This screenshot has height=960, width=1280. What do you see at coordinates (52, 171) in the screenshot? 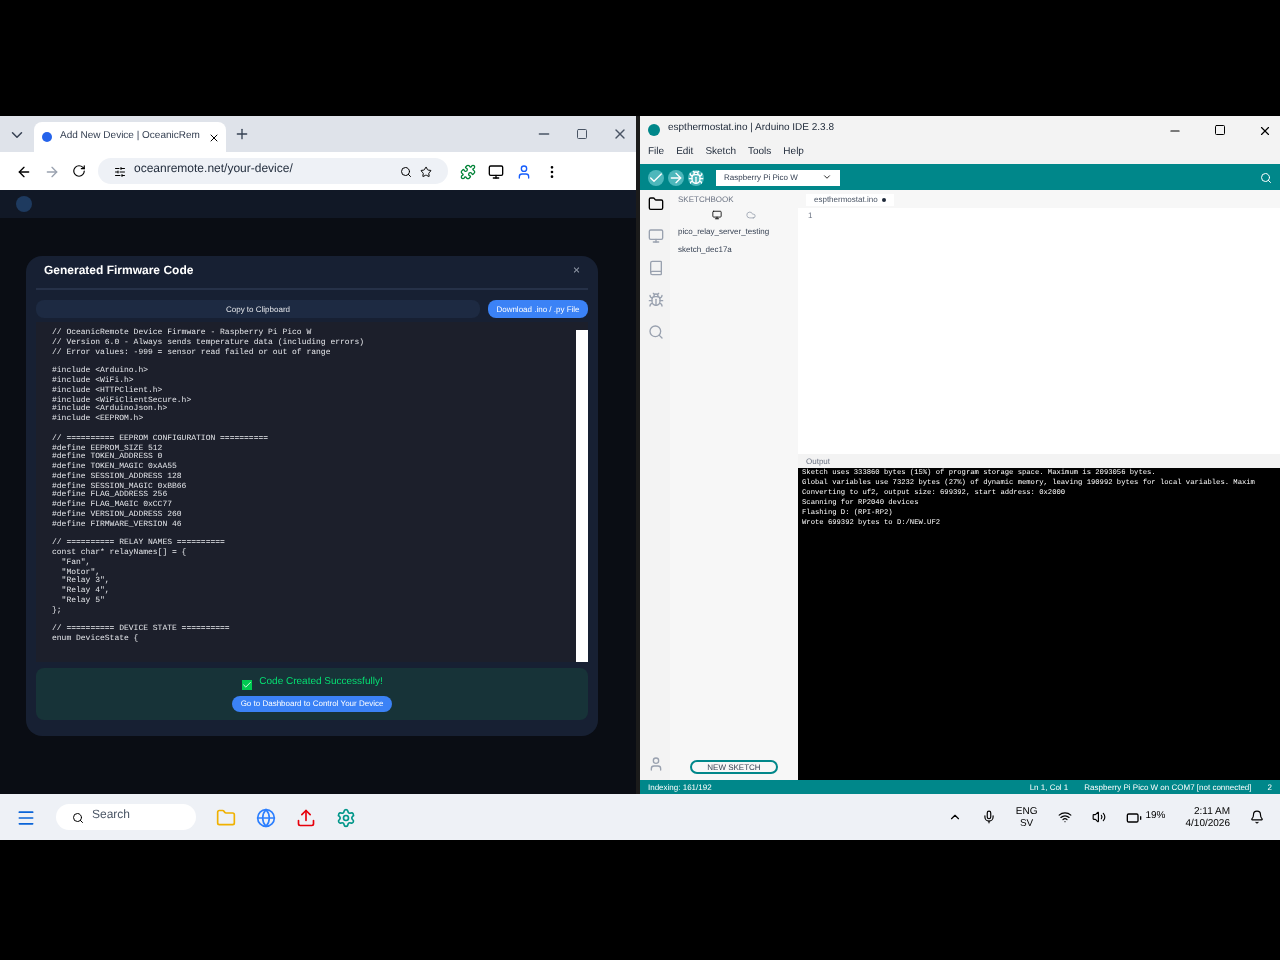
I see `forward-icon` at bounding box center [52, 171].